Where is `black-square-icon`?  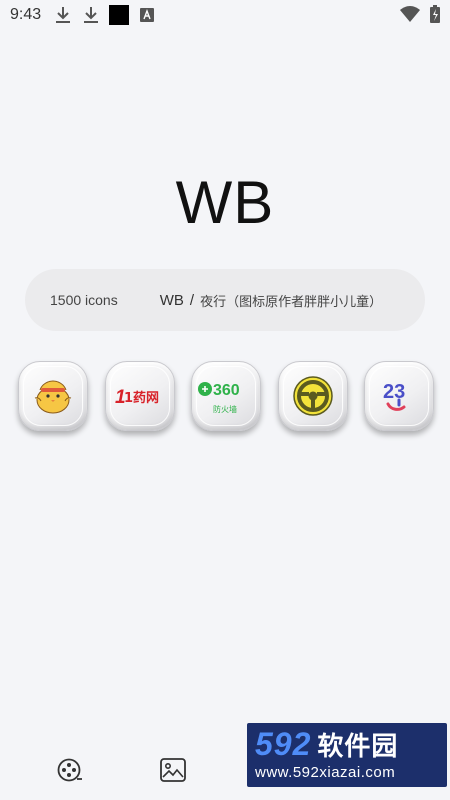
black-square-icon is located at coordinates (119, 15).